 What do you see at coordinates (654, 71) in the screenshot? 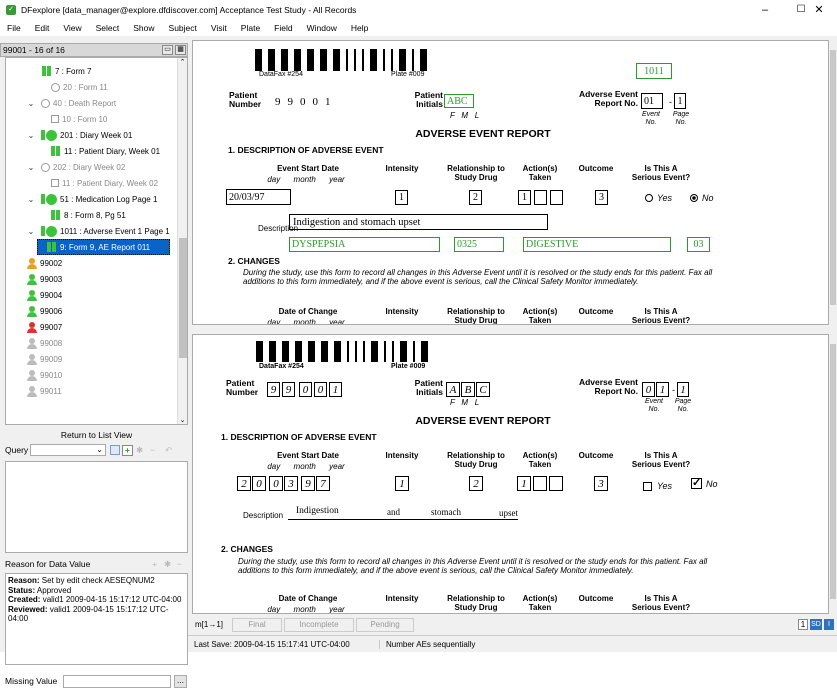
I see `plate-number-field: 1011` at bounding box center [654, 71].